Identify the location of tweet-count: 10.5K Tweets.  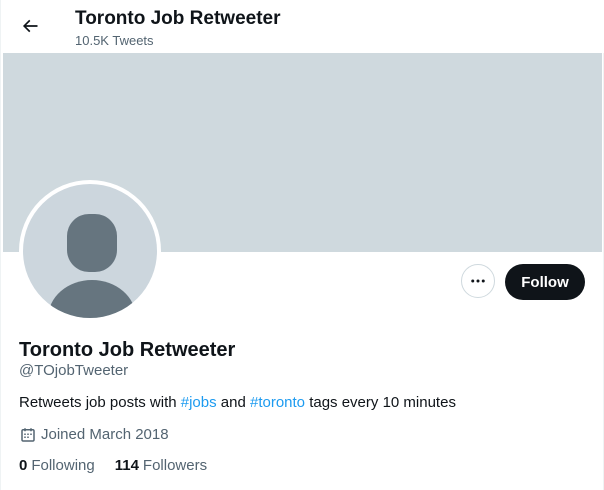
(114, 40).